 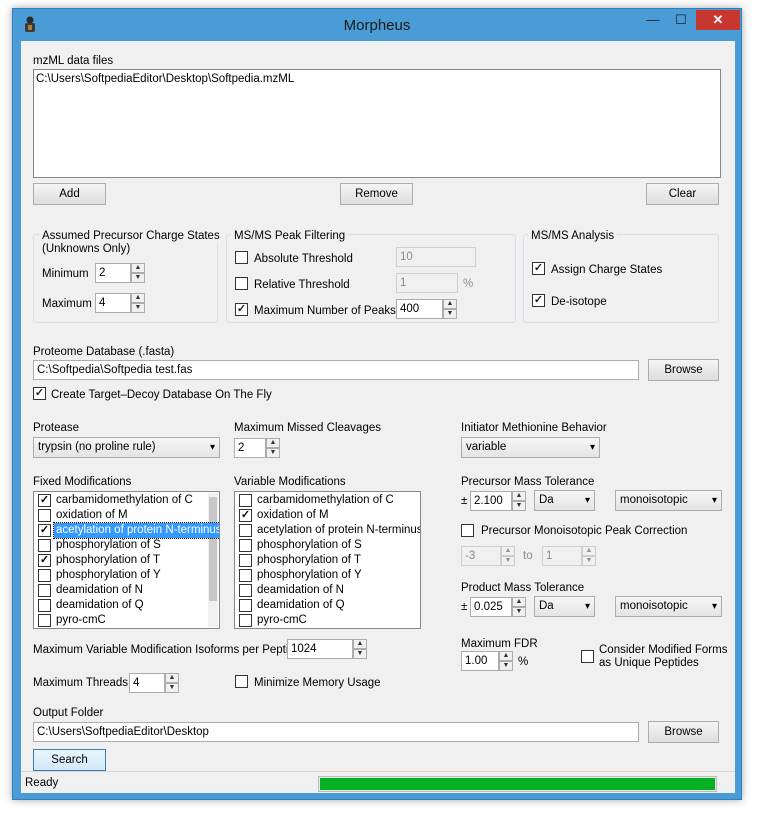 I want to click on fixed-modifications-scrollbar, so click(x=213, y=560).